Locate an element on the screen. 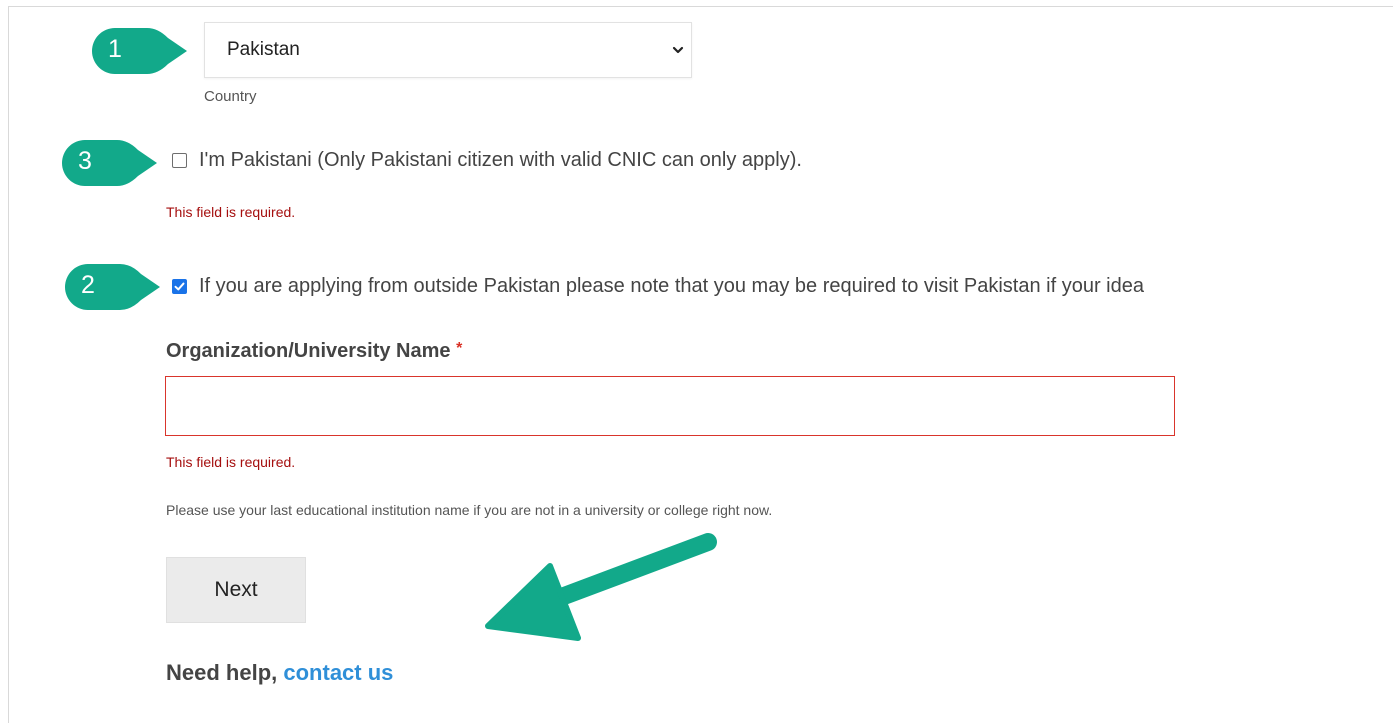  step-badge-3-number: 3 is located at coordinates (85, 160).